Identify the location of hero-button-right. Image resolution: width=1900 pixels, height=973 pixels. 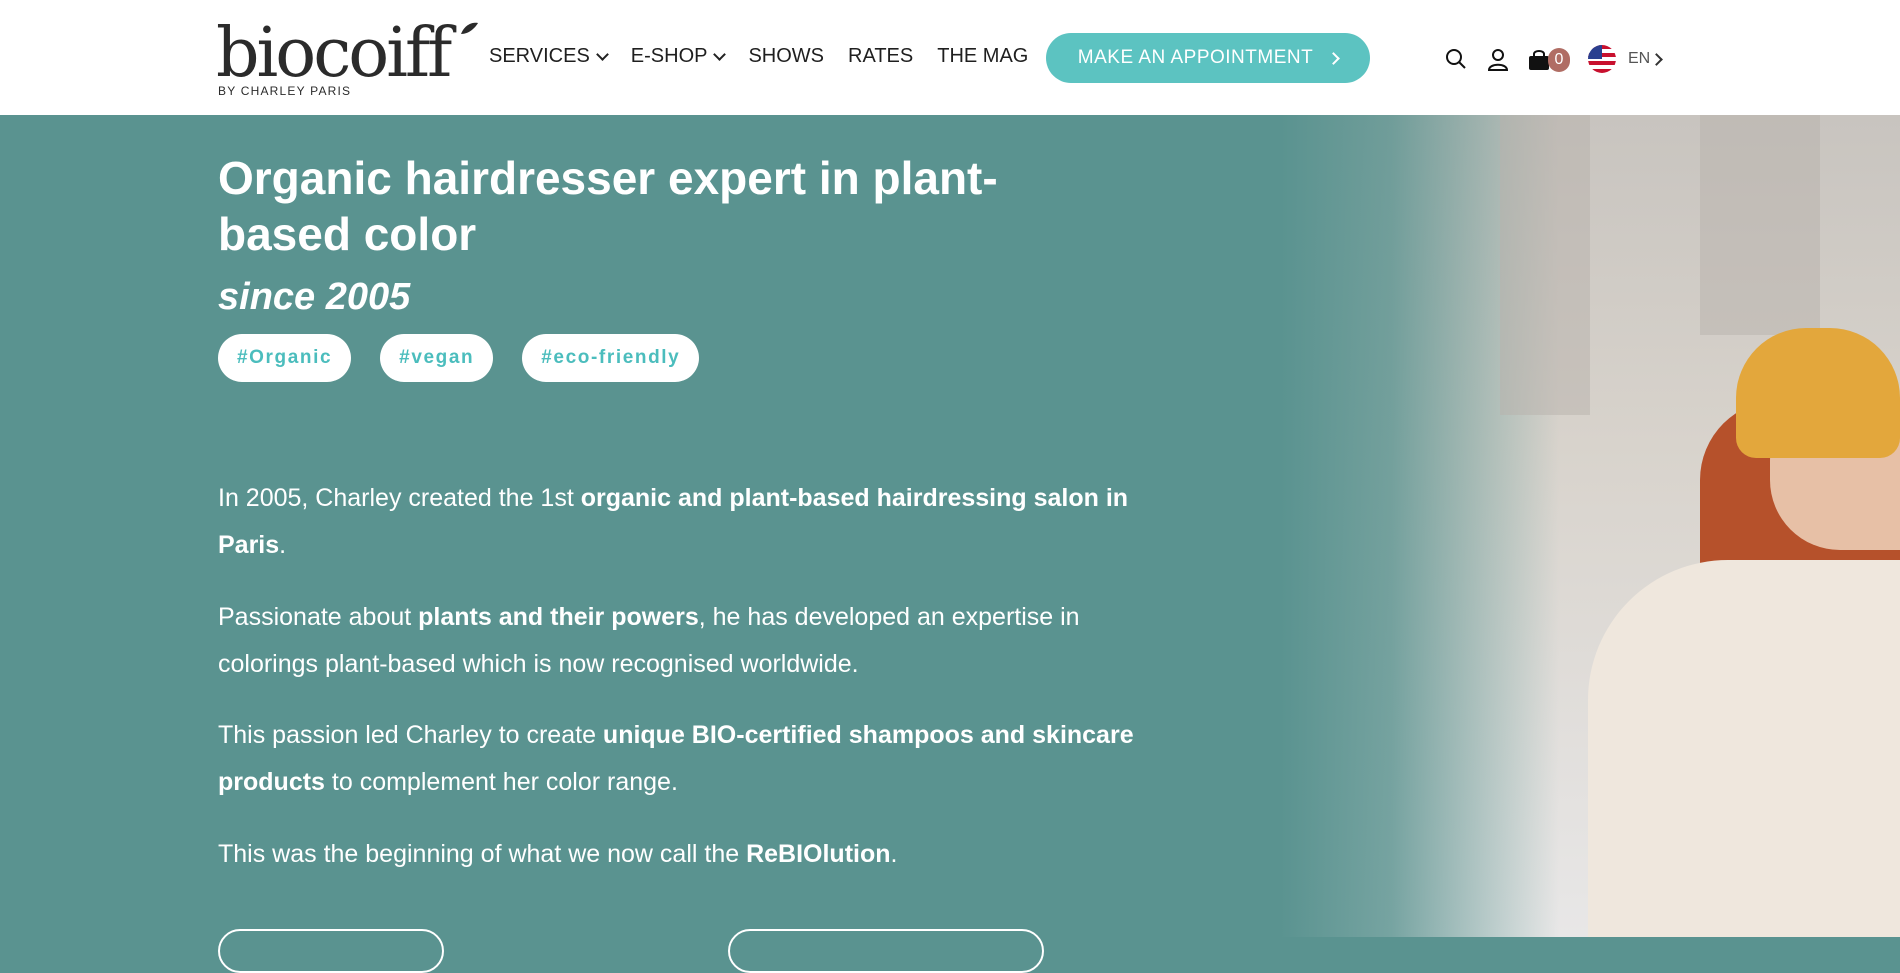
(886, 951).